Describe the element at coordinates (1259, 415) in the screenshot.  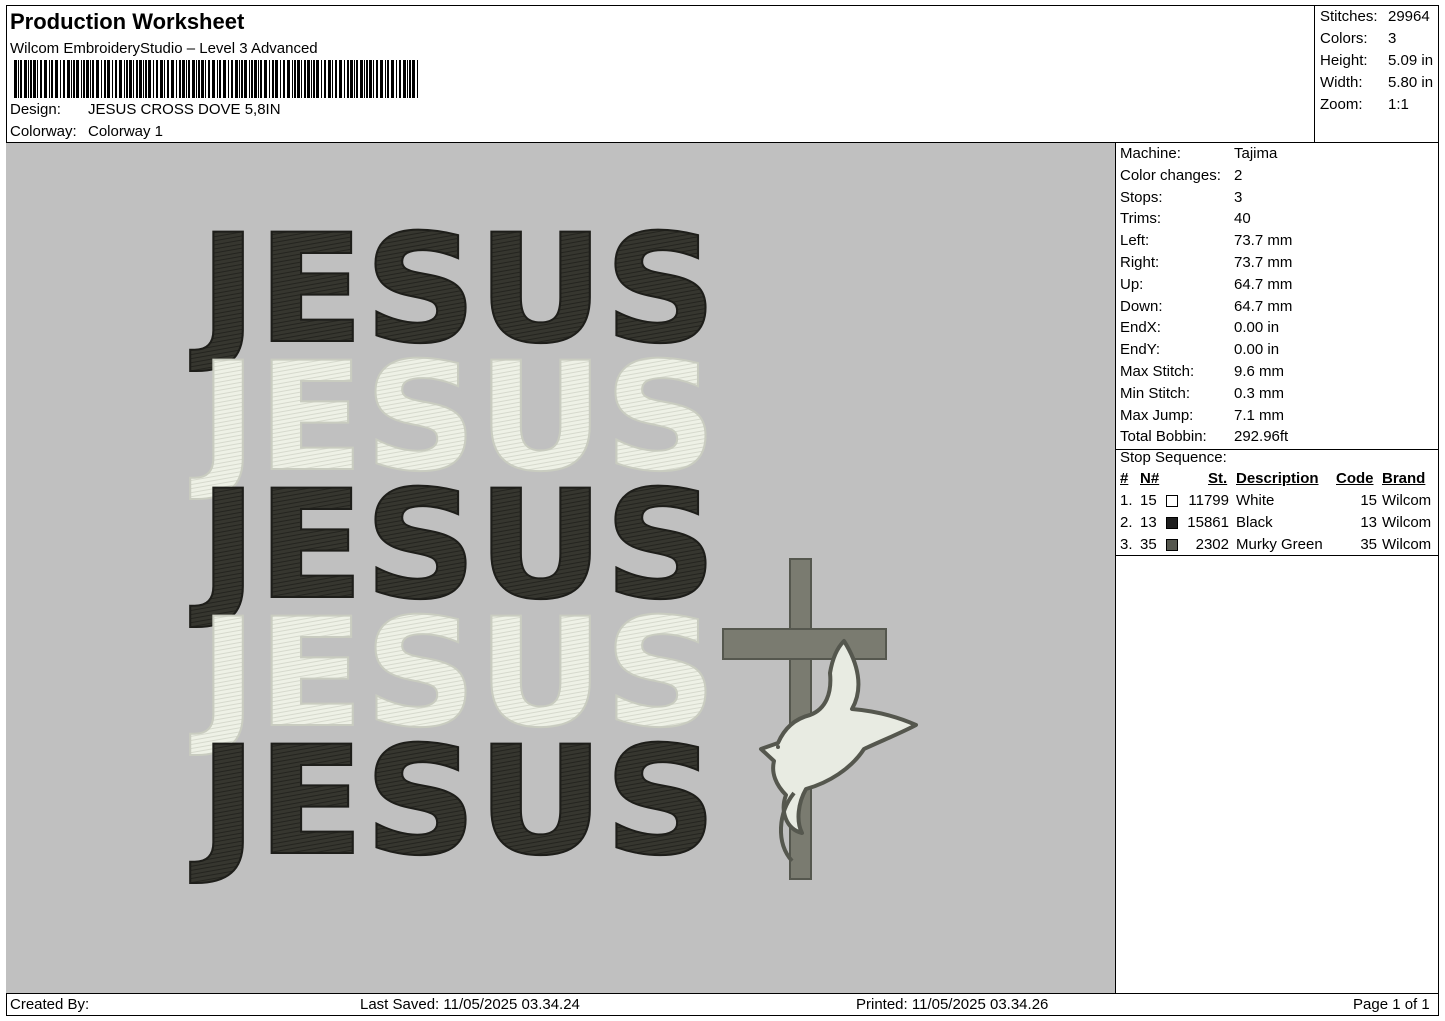
I see `machine-row-value: 7.1 mm` at that location.